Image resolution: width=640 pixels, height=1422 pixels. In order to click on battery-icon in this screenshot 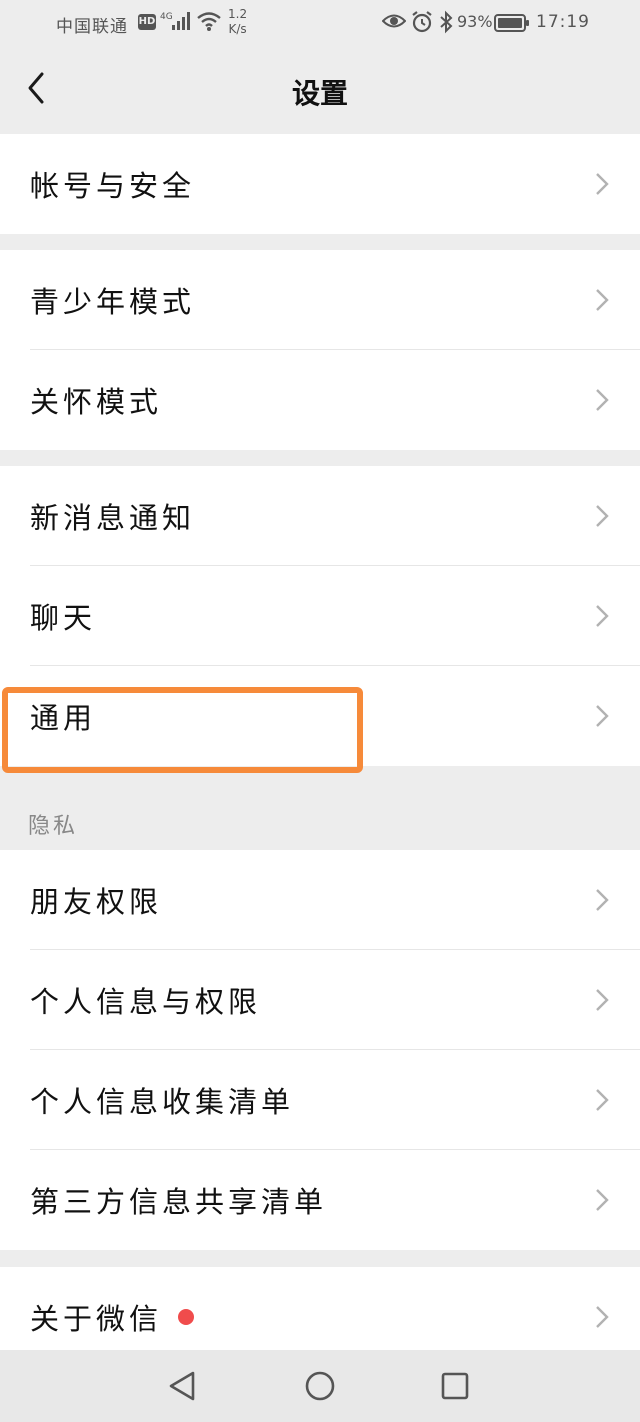, I will do `click(512, 25)`.